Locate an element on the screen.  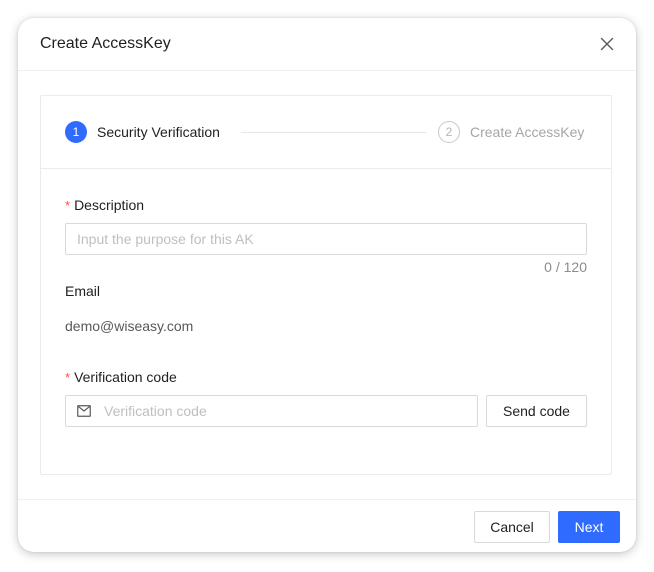
description-label: * Description is located at coordinates (104, 205).